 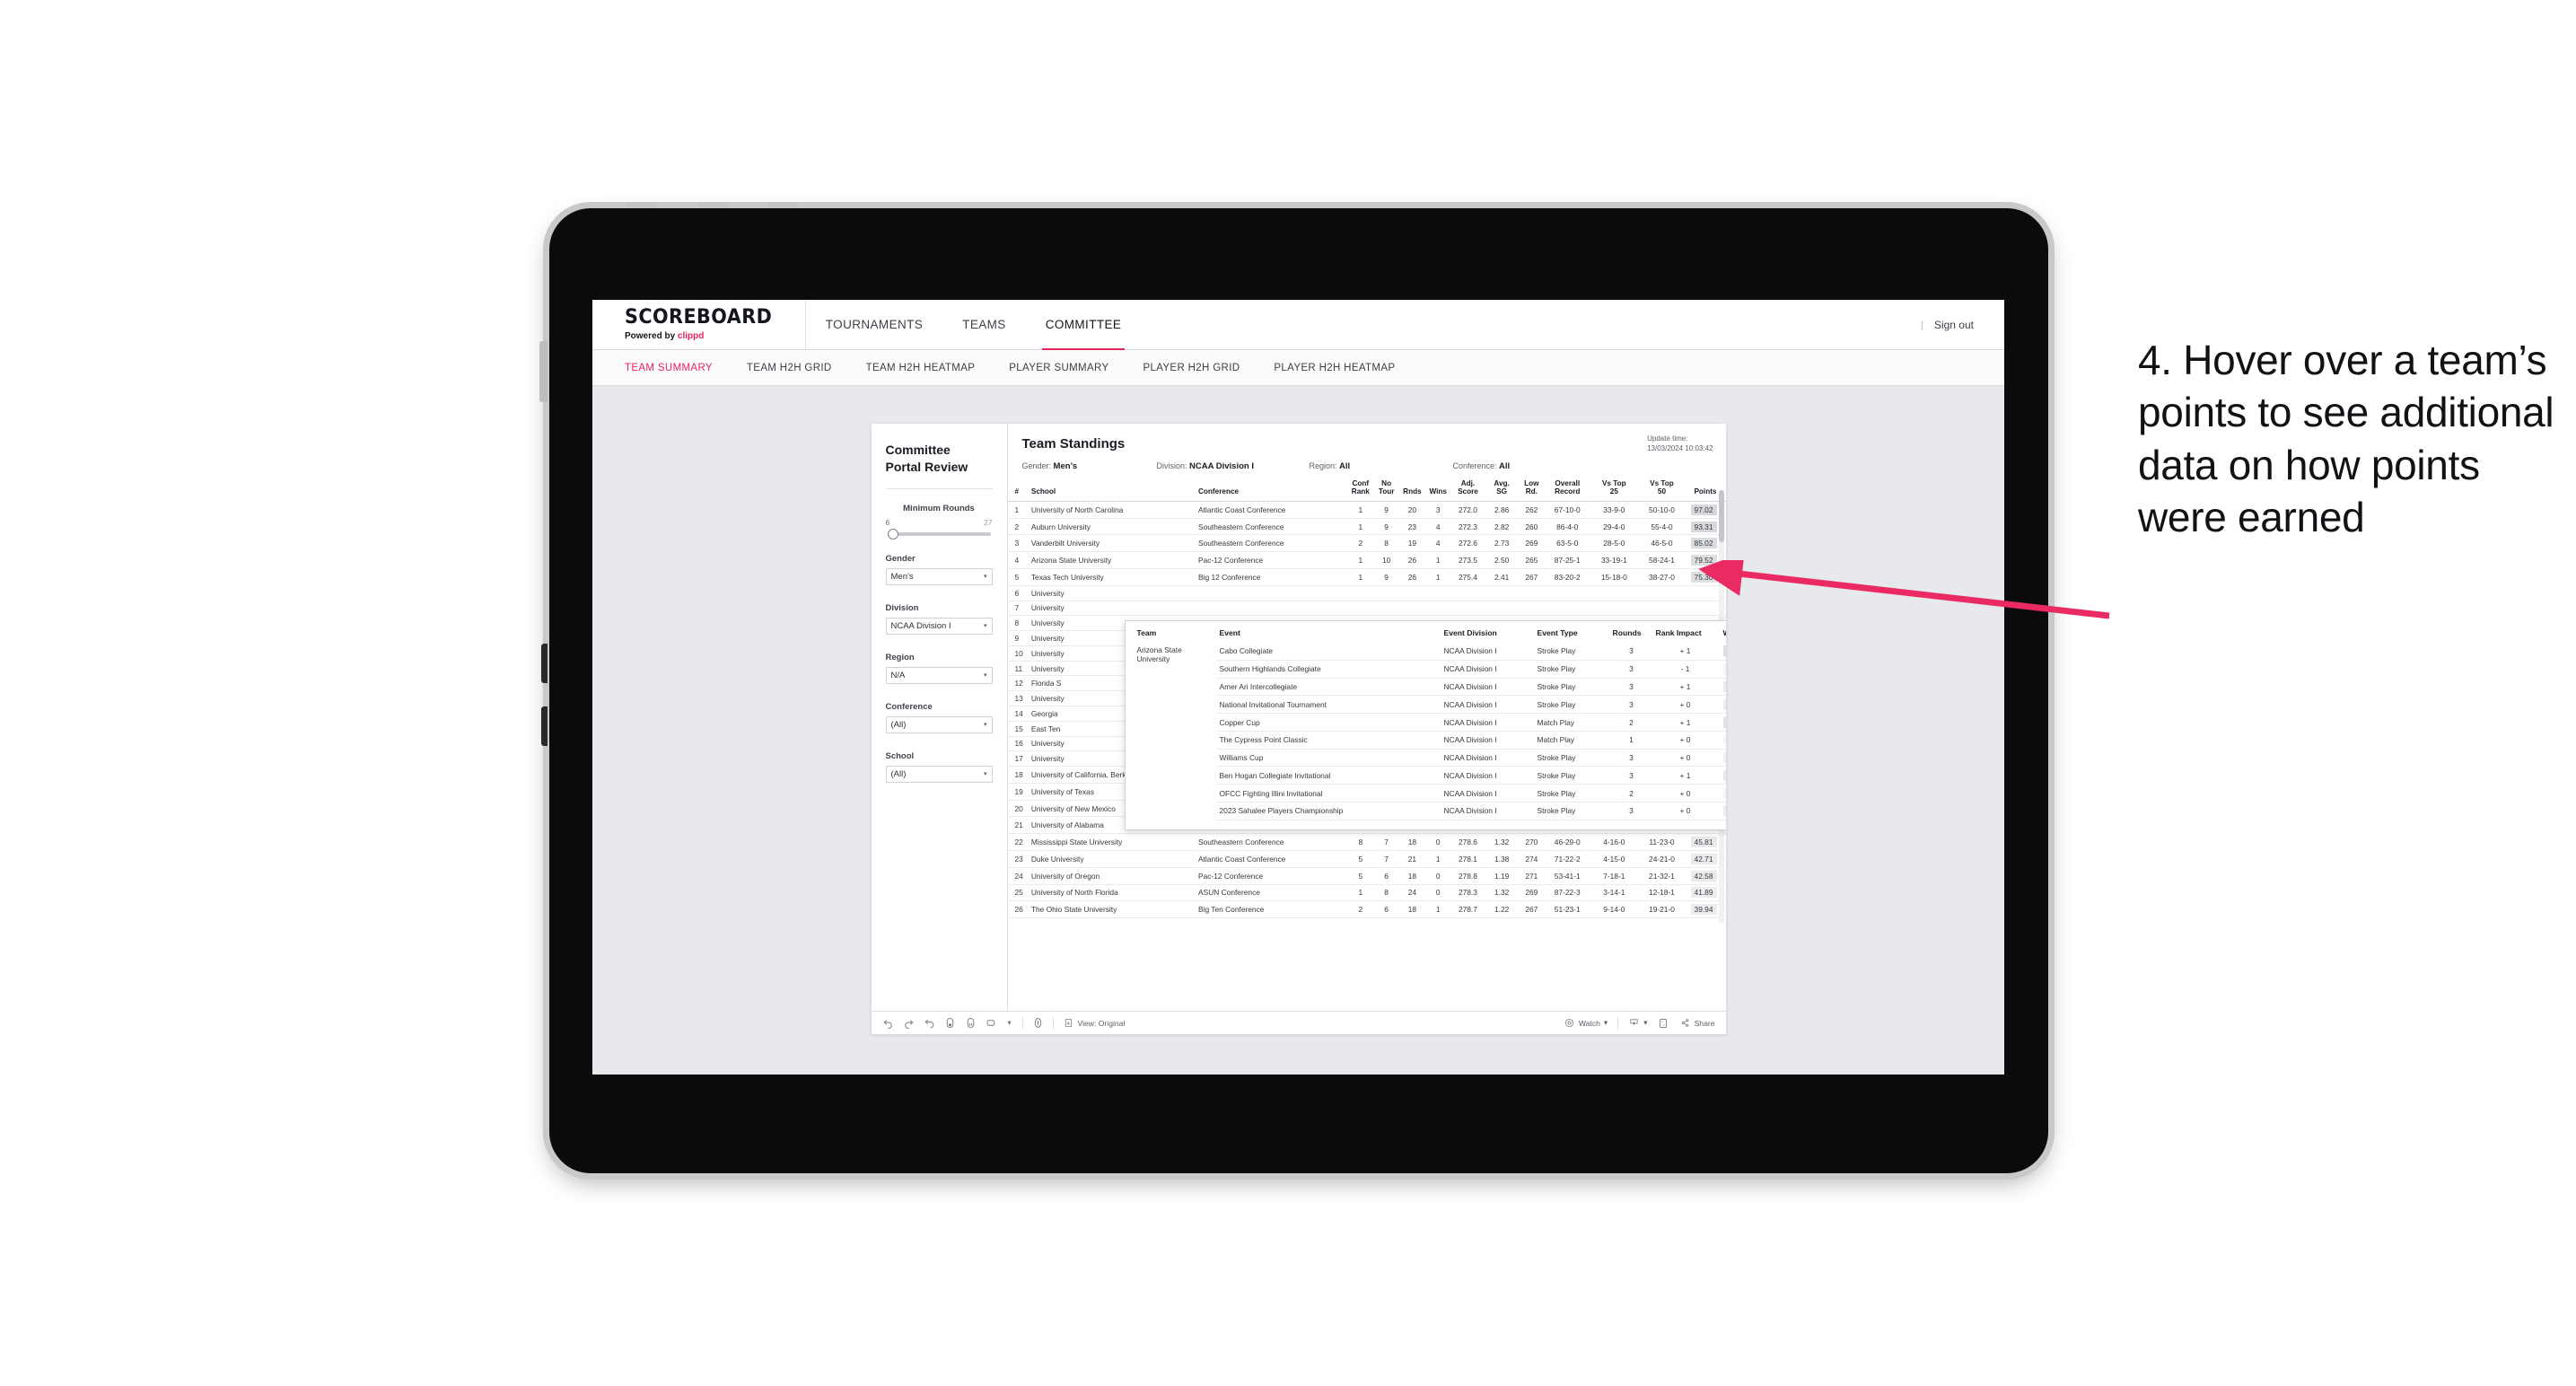 I want to click on col-vs-top-50-l1: Vs Top, so click(x=1662, y=483).